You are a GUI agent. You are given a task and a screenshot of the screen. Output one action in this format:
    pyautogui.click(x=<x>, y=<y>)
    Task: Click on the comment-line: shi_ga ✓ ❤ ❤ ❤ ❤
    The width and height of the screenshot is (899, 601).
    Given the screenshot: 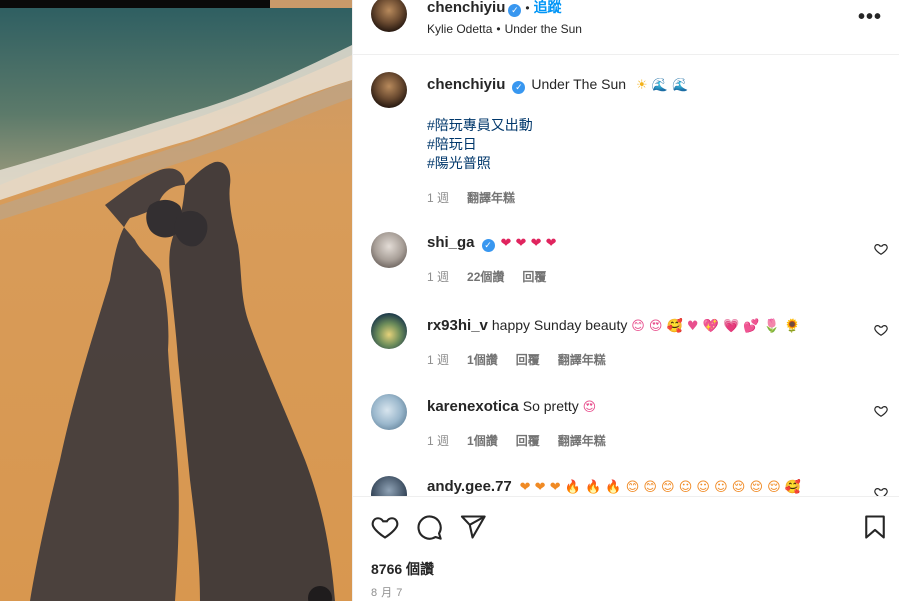 What is the action you would take?
    pyautogui.click(x=638, y=243)
    